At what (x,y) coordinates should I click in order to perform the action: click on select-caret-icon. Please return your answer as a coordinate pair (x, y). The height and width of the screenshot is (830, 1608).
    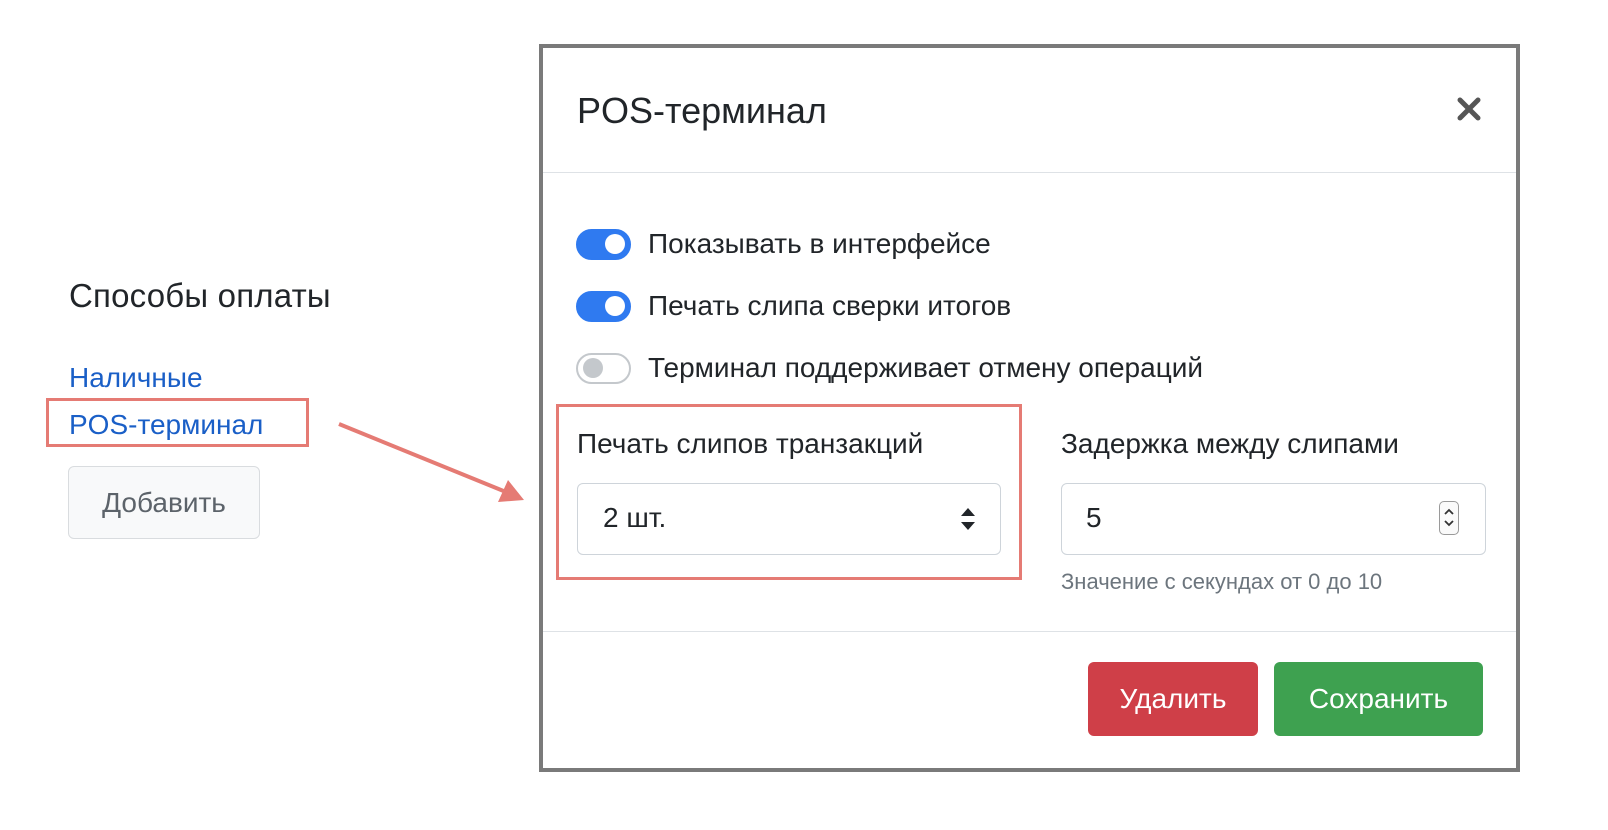
    Looking at the image, I should click on (968, 522).